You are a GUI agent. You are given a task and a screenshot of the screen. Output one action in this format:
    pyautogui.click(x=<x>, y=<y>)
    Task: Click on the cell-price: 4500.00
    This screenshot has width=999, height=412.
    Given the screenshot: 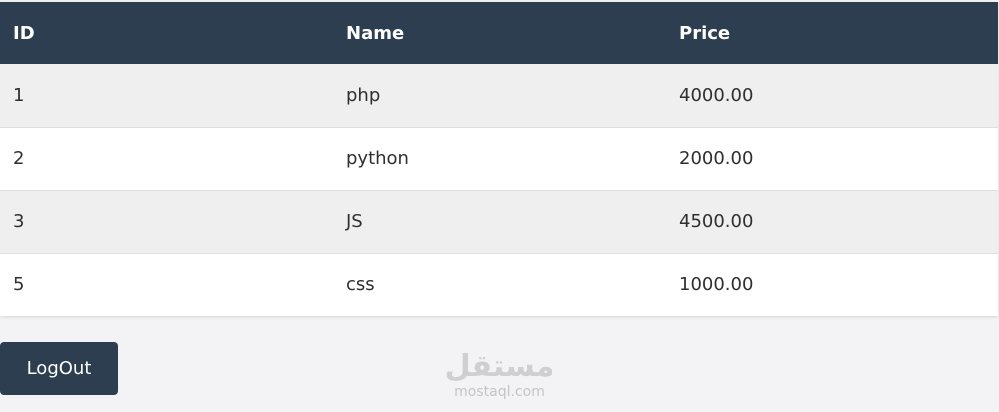 What is the action you would take?
    pyautogui.click(x=716, y=221)
    